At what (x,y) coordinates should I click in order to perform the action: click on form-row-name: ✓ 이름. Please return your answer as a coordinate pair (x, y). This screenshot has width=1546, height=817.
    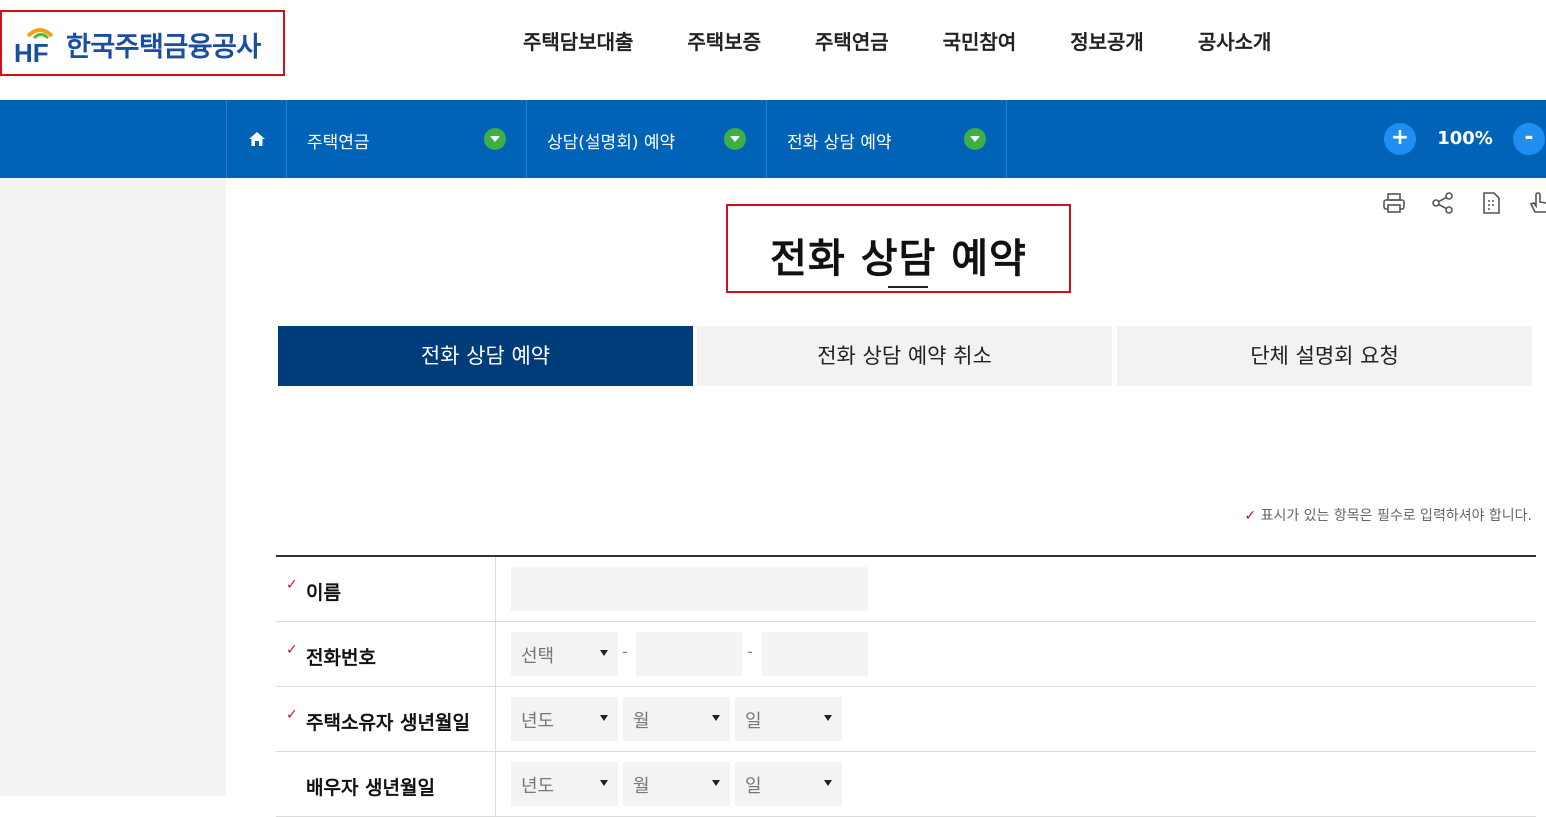
    Looking at the image, I should click on (906, 589).